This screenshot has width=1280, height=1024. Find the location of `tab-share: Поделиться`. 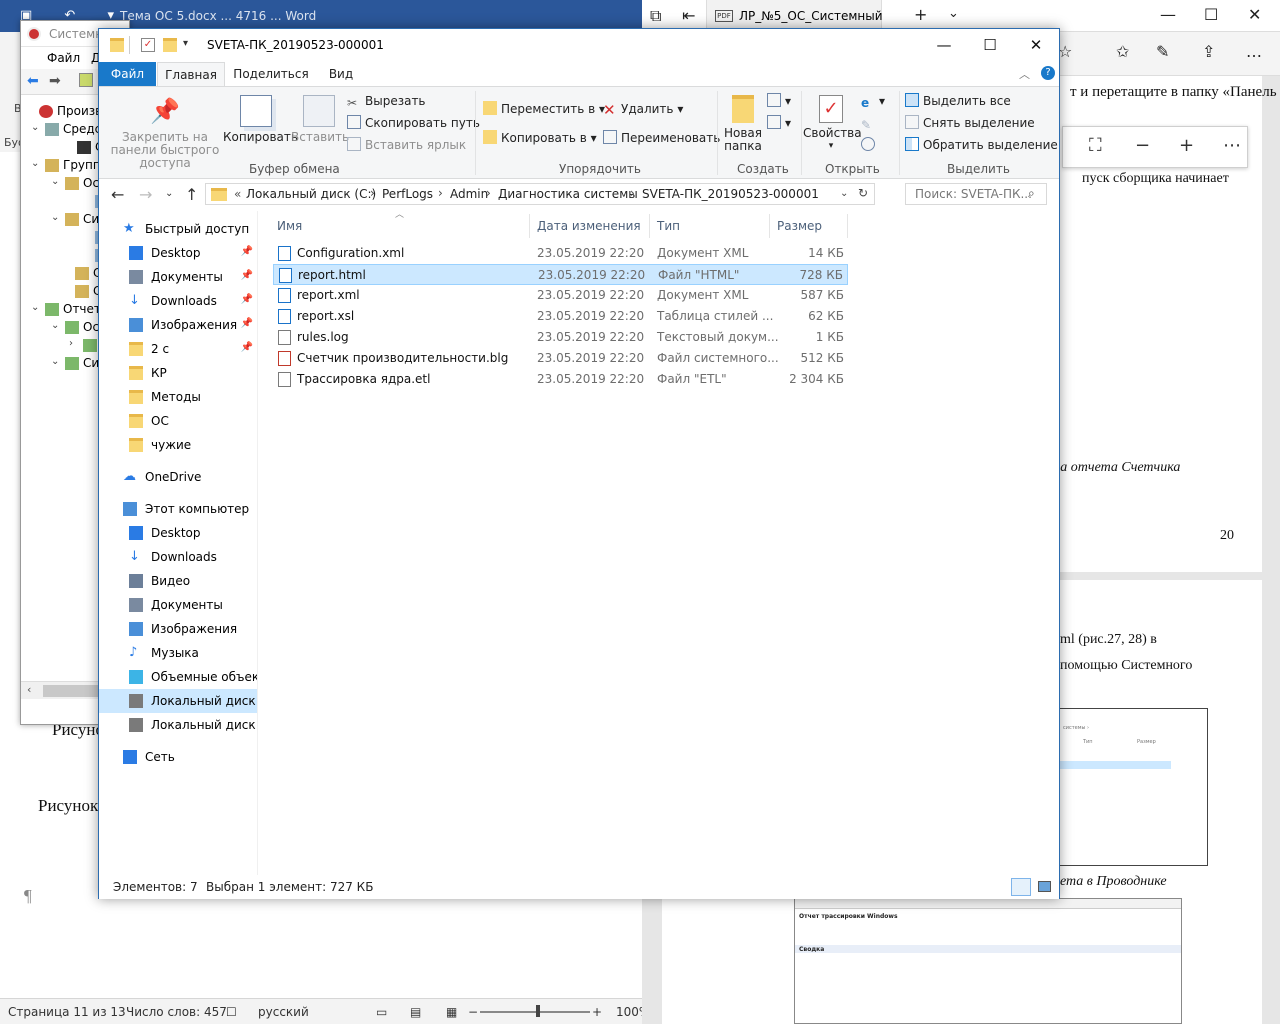

tab-share: Поделиться is located at coordinates (271, 74).